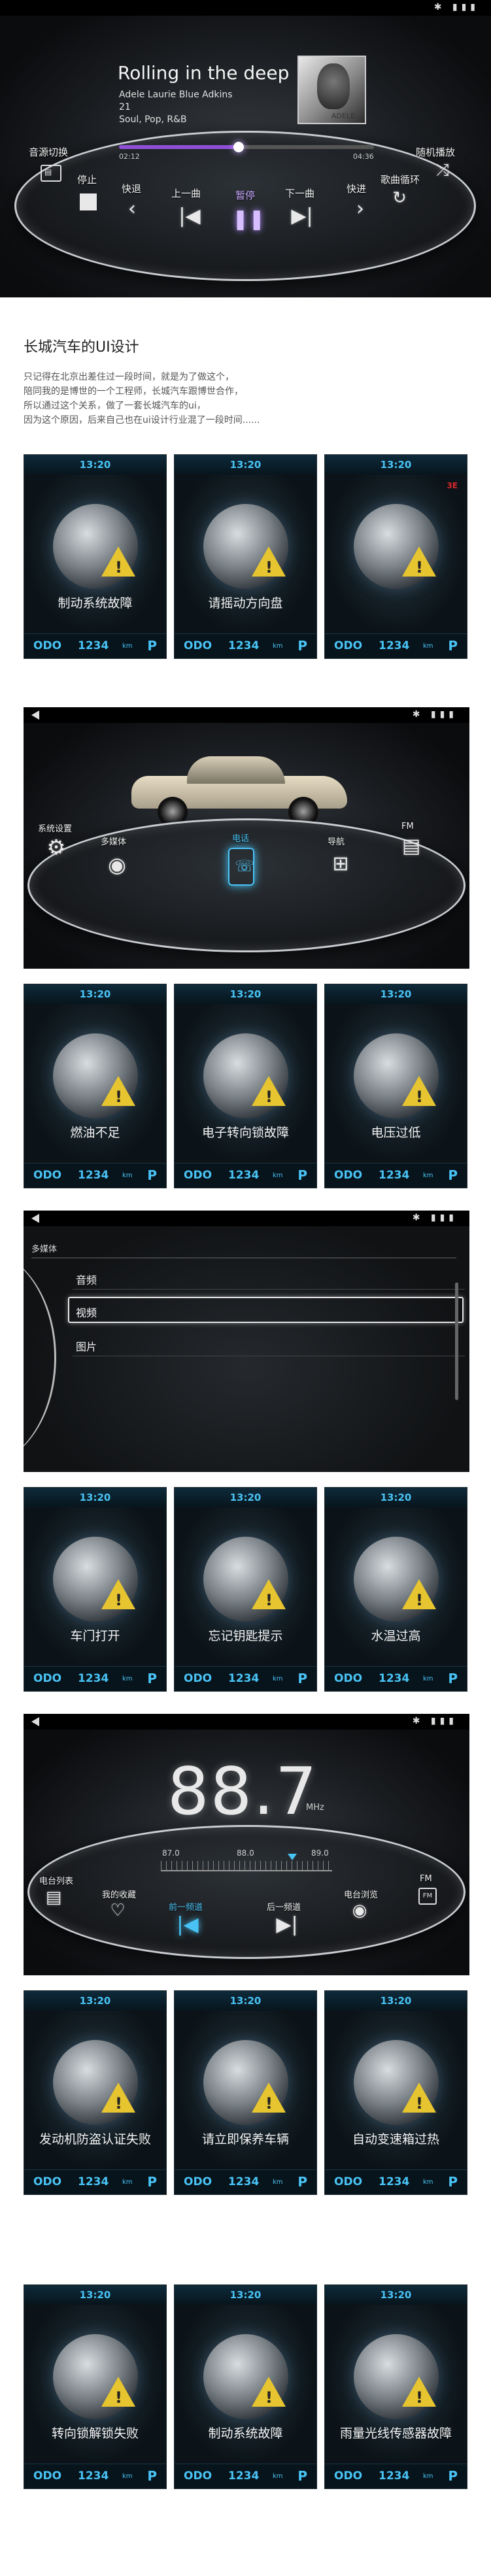 The height and width of the screenshot is (2576, 491). I want to click on loop-label: 歌曲循环, so click(400, 180).